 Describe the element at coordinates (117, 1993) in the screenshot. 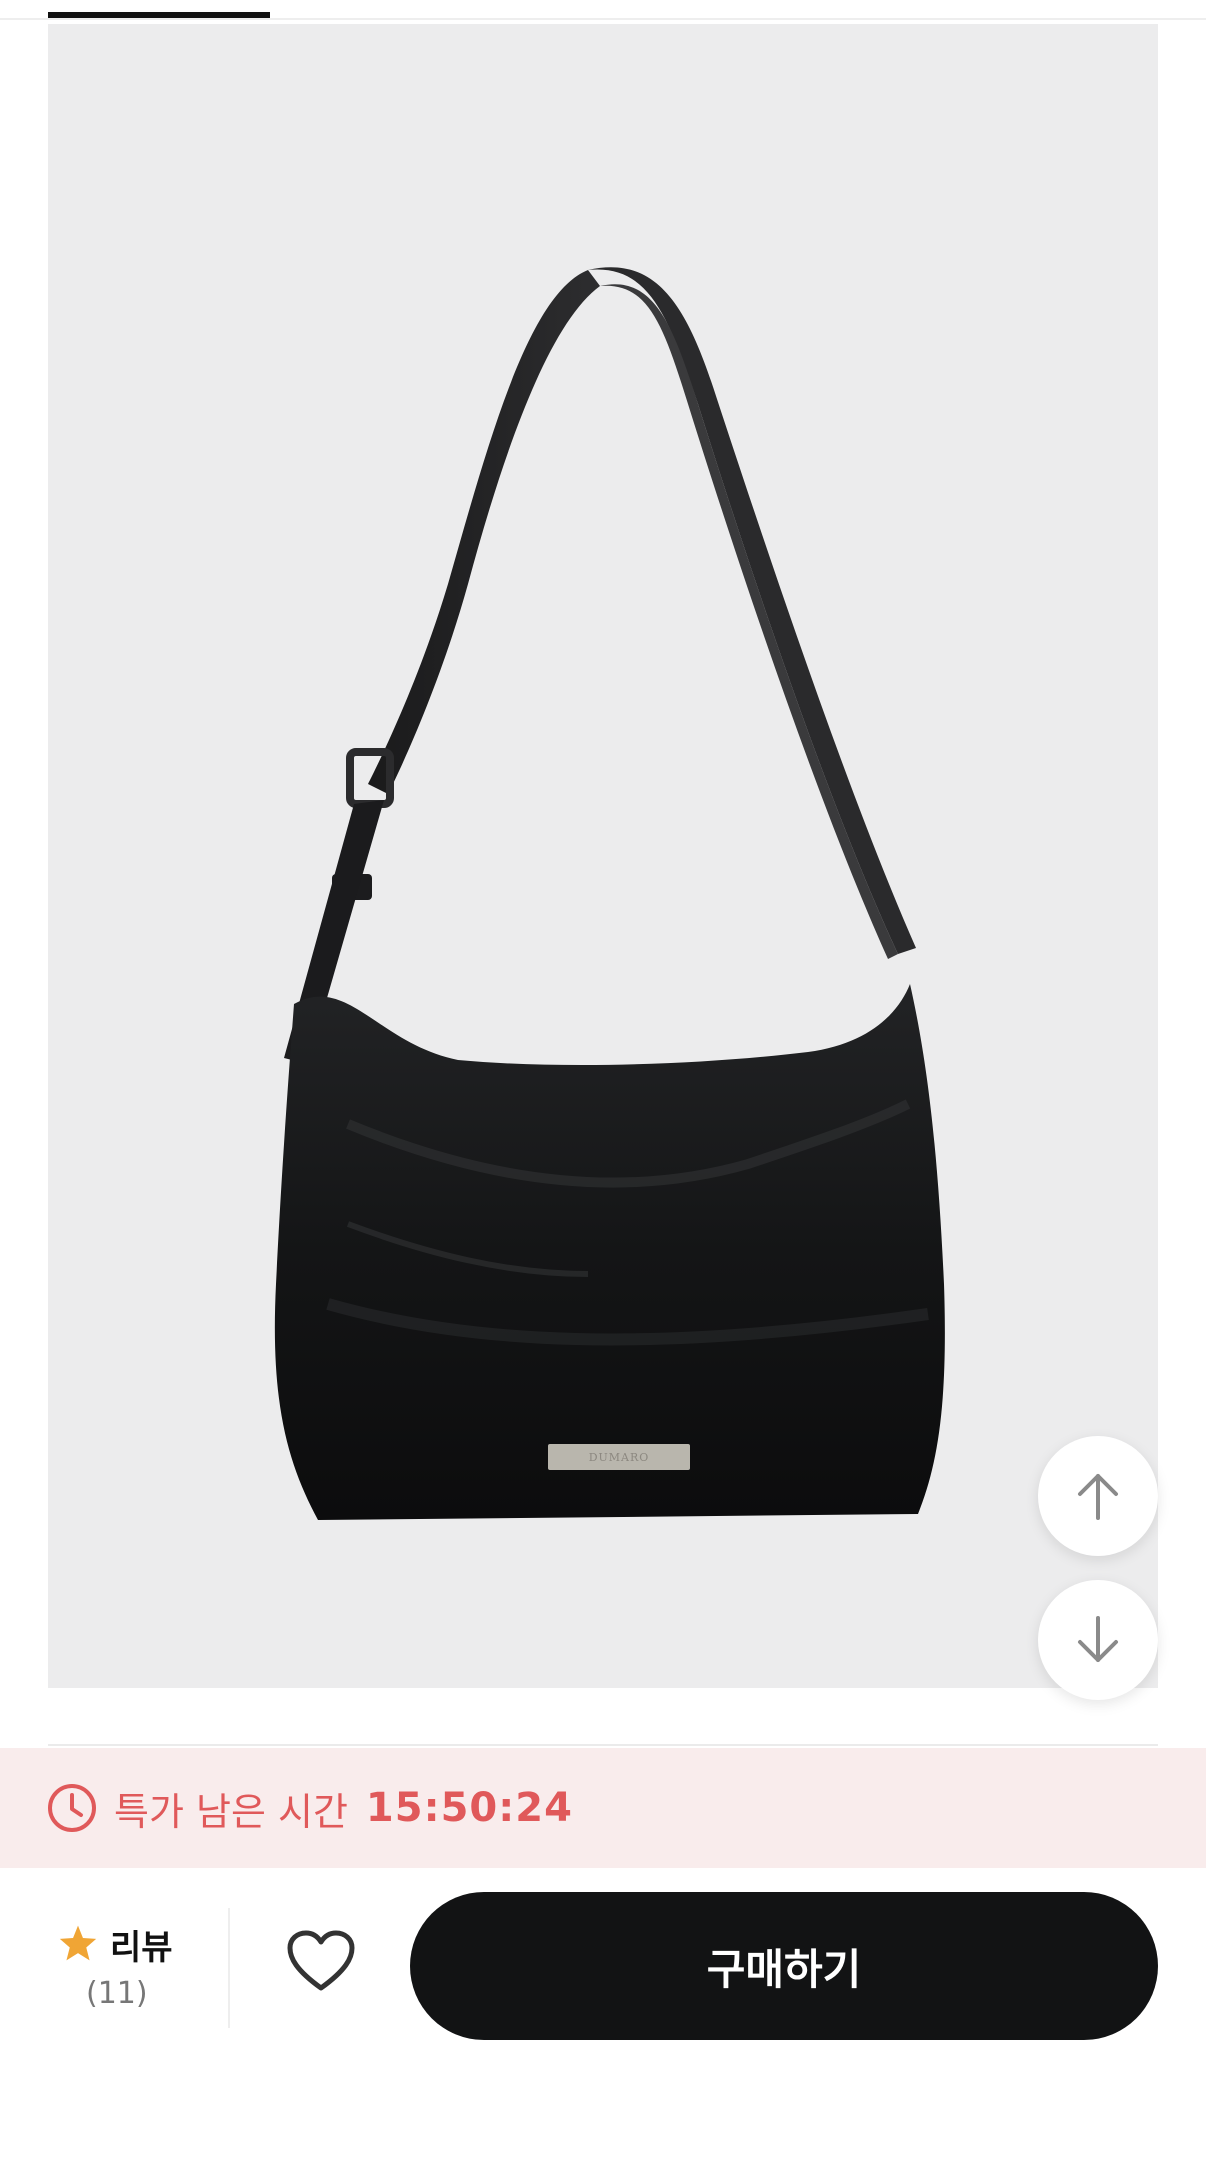

I see `review-count: (11)` at that location.